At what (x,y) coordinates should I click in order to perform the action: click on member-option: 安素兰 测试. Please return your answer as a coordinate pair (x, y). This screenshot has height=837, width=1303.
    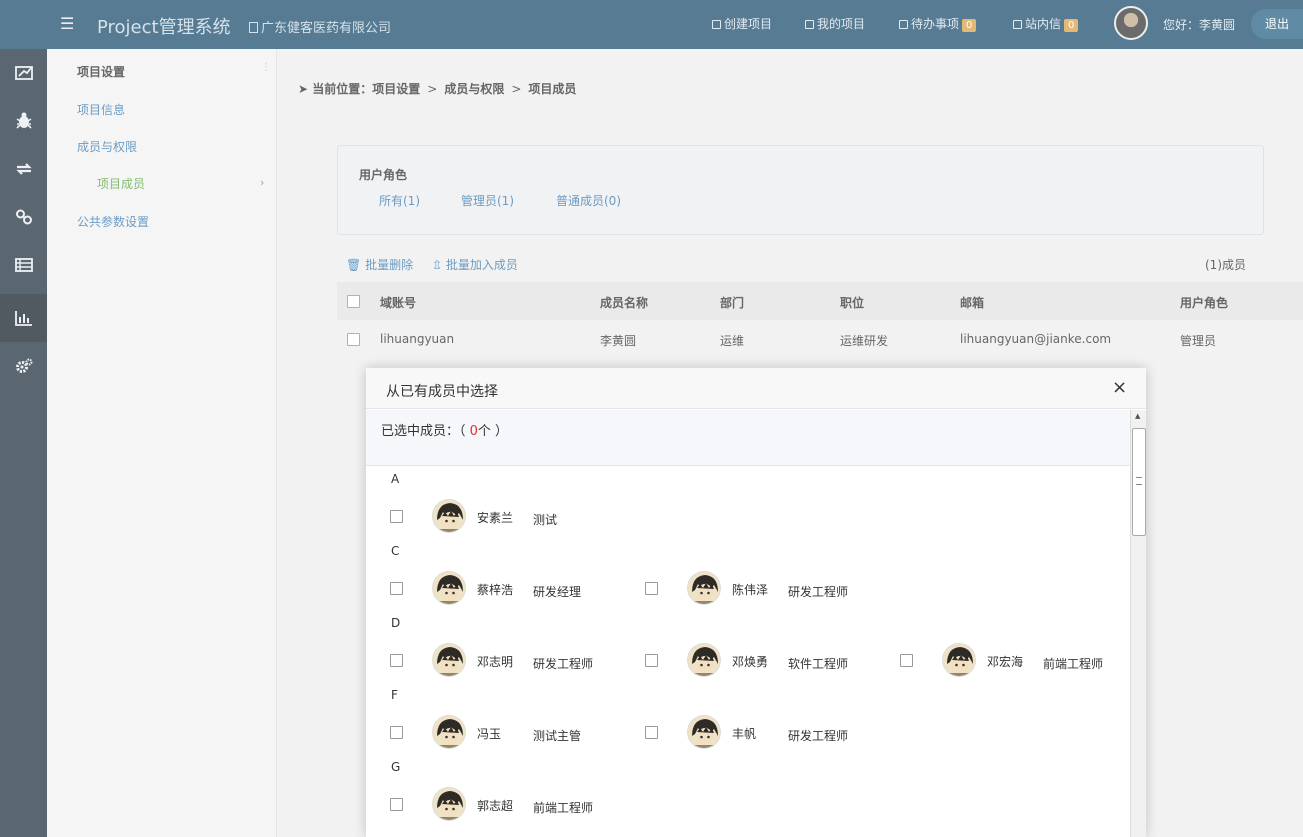
    Looking at the image, I should click on (505, 517).